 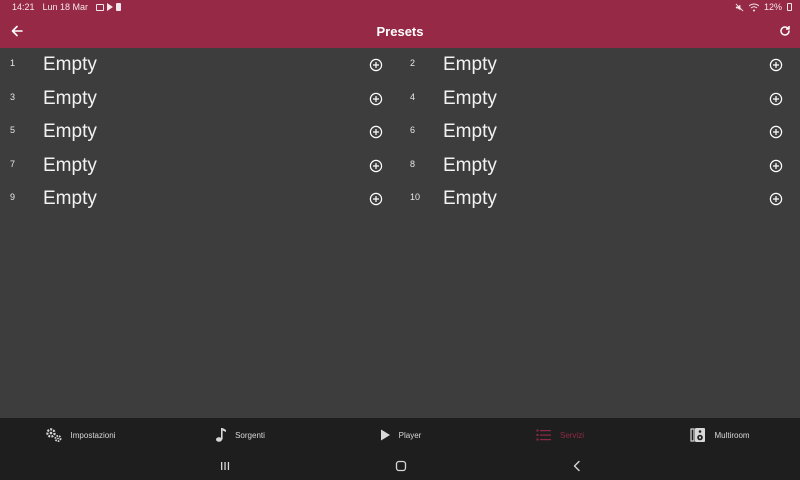 I want to click on refresh-icon, so click(x=785, y=31).